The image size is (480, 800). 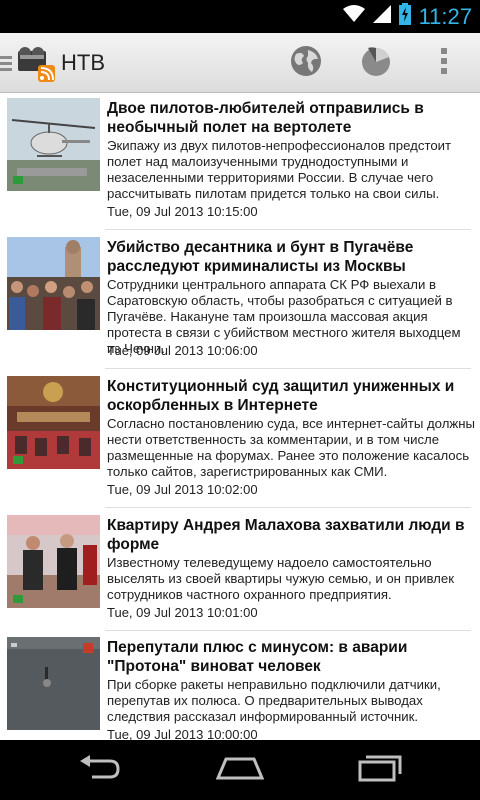 I want to click on news-thumbnail-rocket-sky, so click(x=53, y=683).